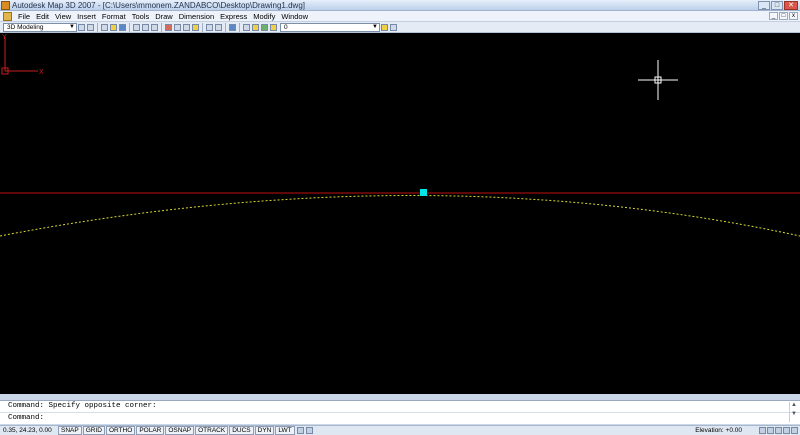  I want to click on window-controls: _ □ ✕, so click(778, 5).